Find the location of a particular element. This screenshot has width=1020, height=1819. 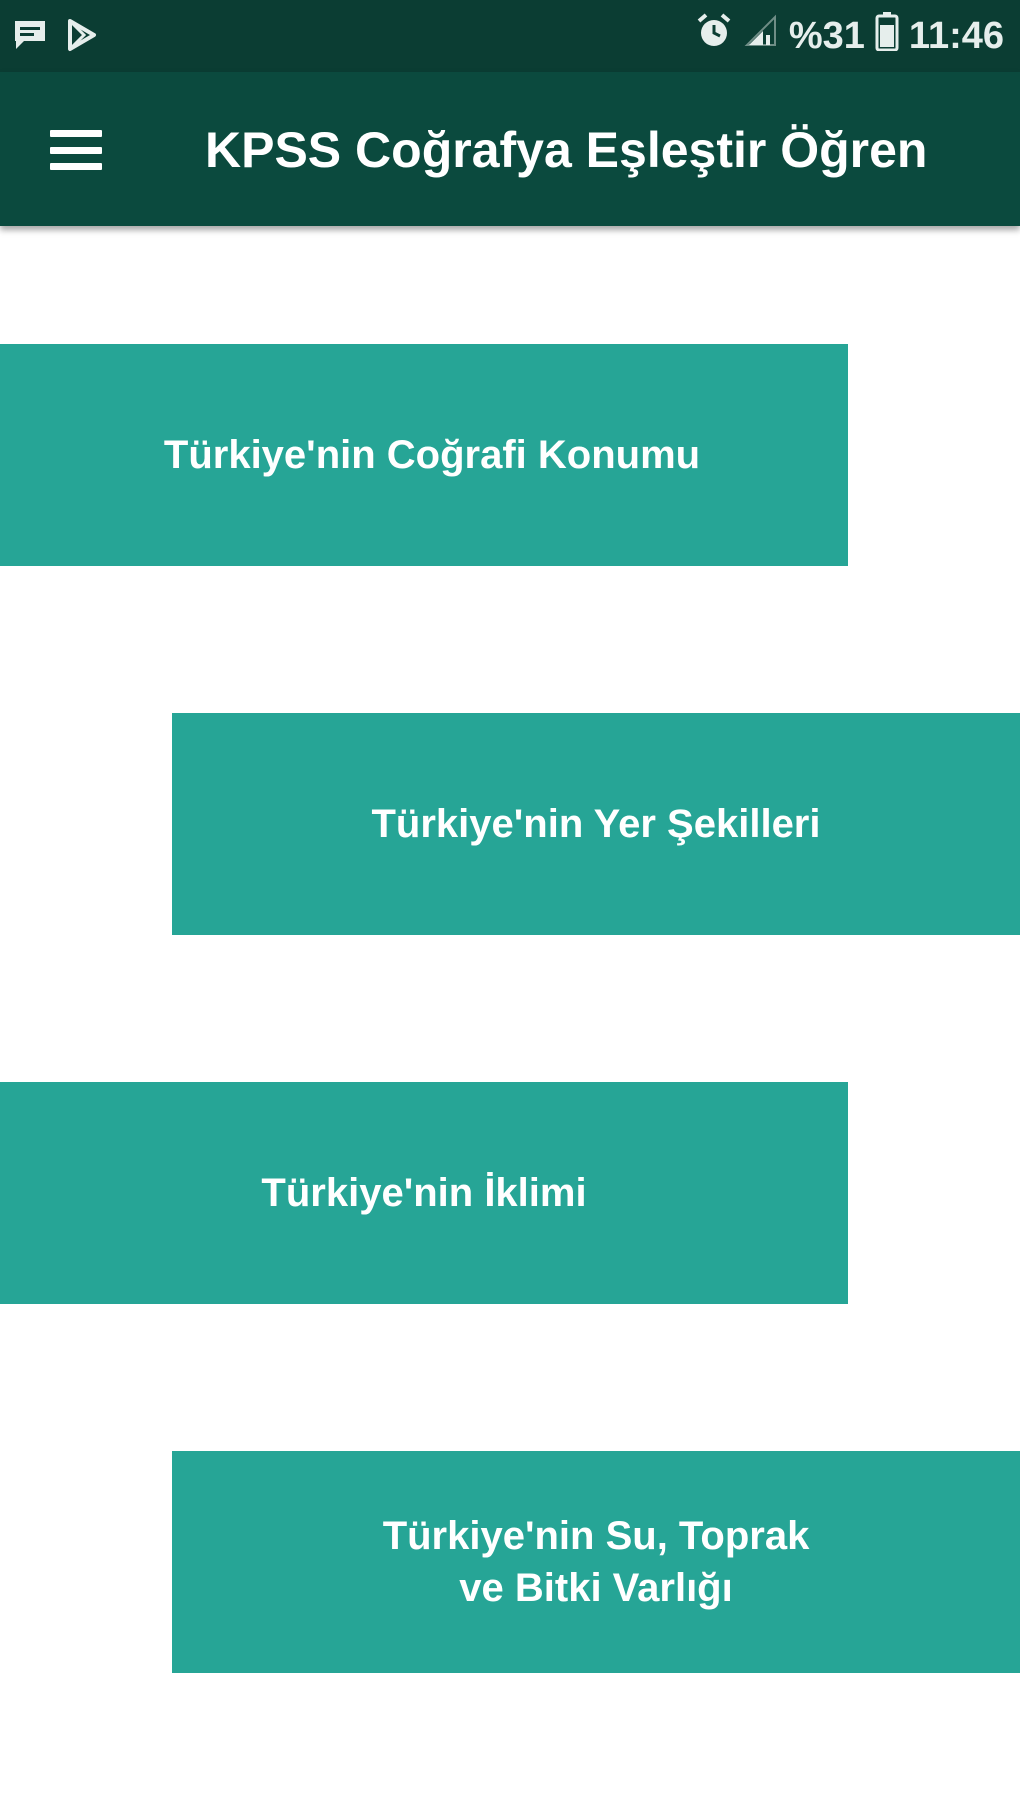

topic-button-iklimi: Türkiye'nin İklimi is located at coordinates (424, 1193).